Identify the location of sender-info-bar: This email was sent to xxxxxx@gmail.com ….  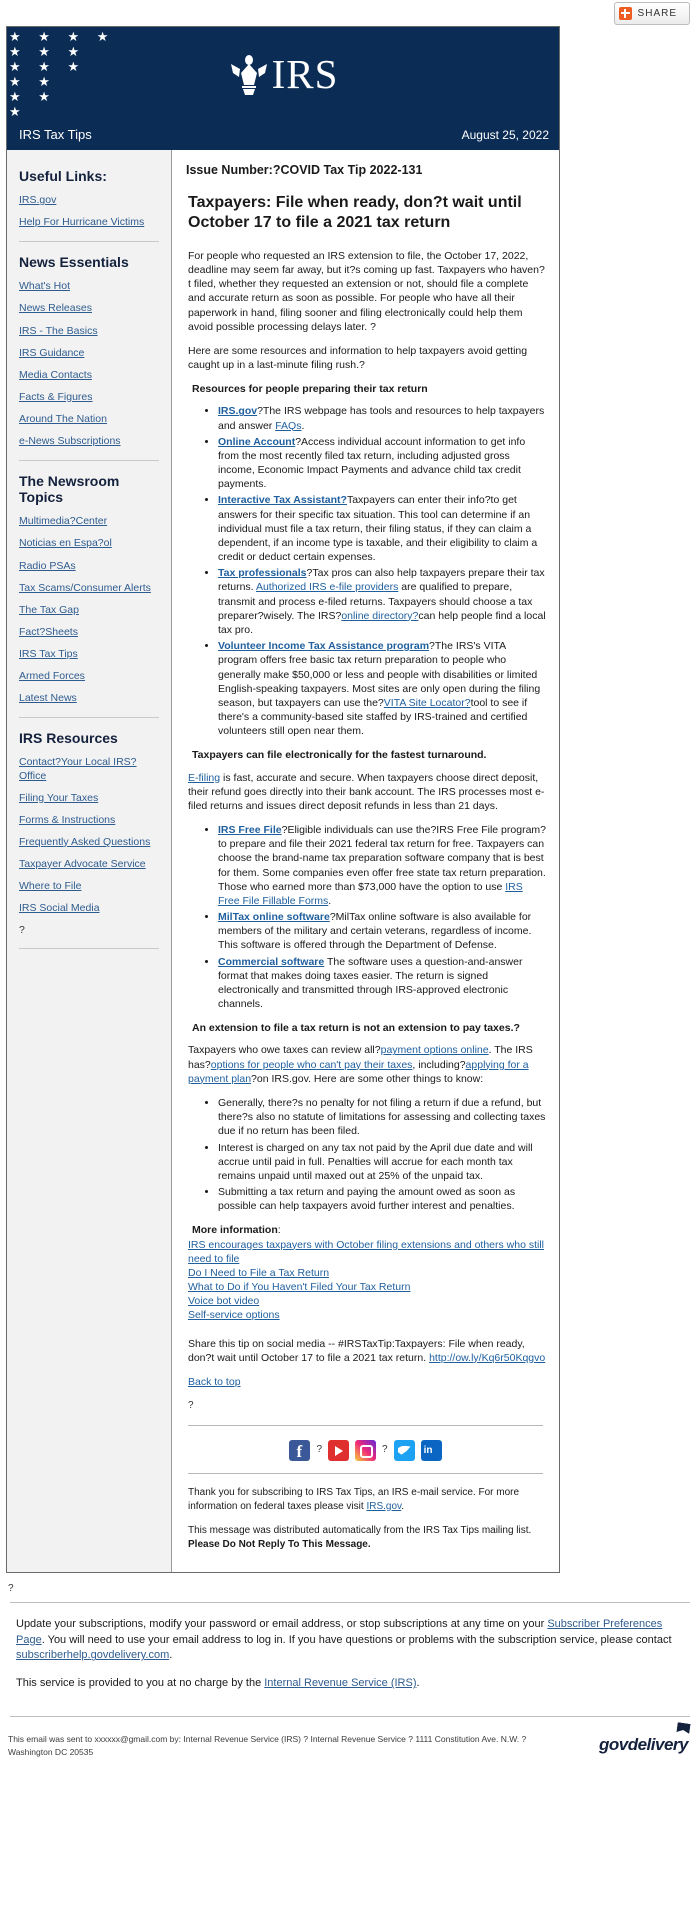
(350, 1749).